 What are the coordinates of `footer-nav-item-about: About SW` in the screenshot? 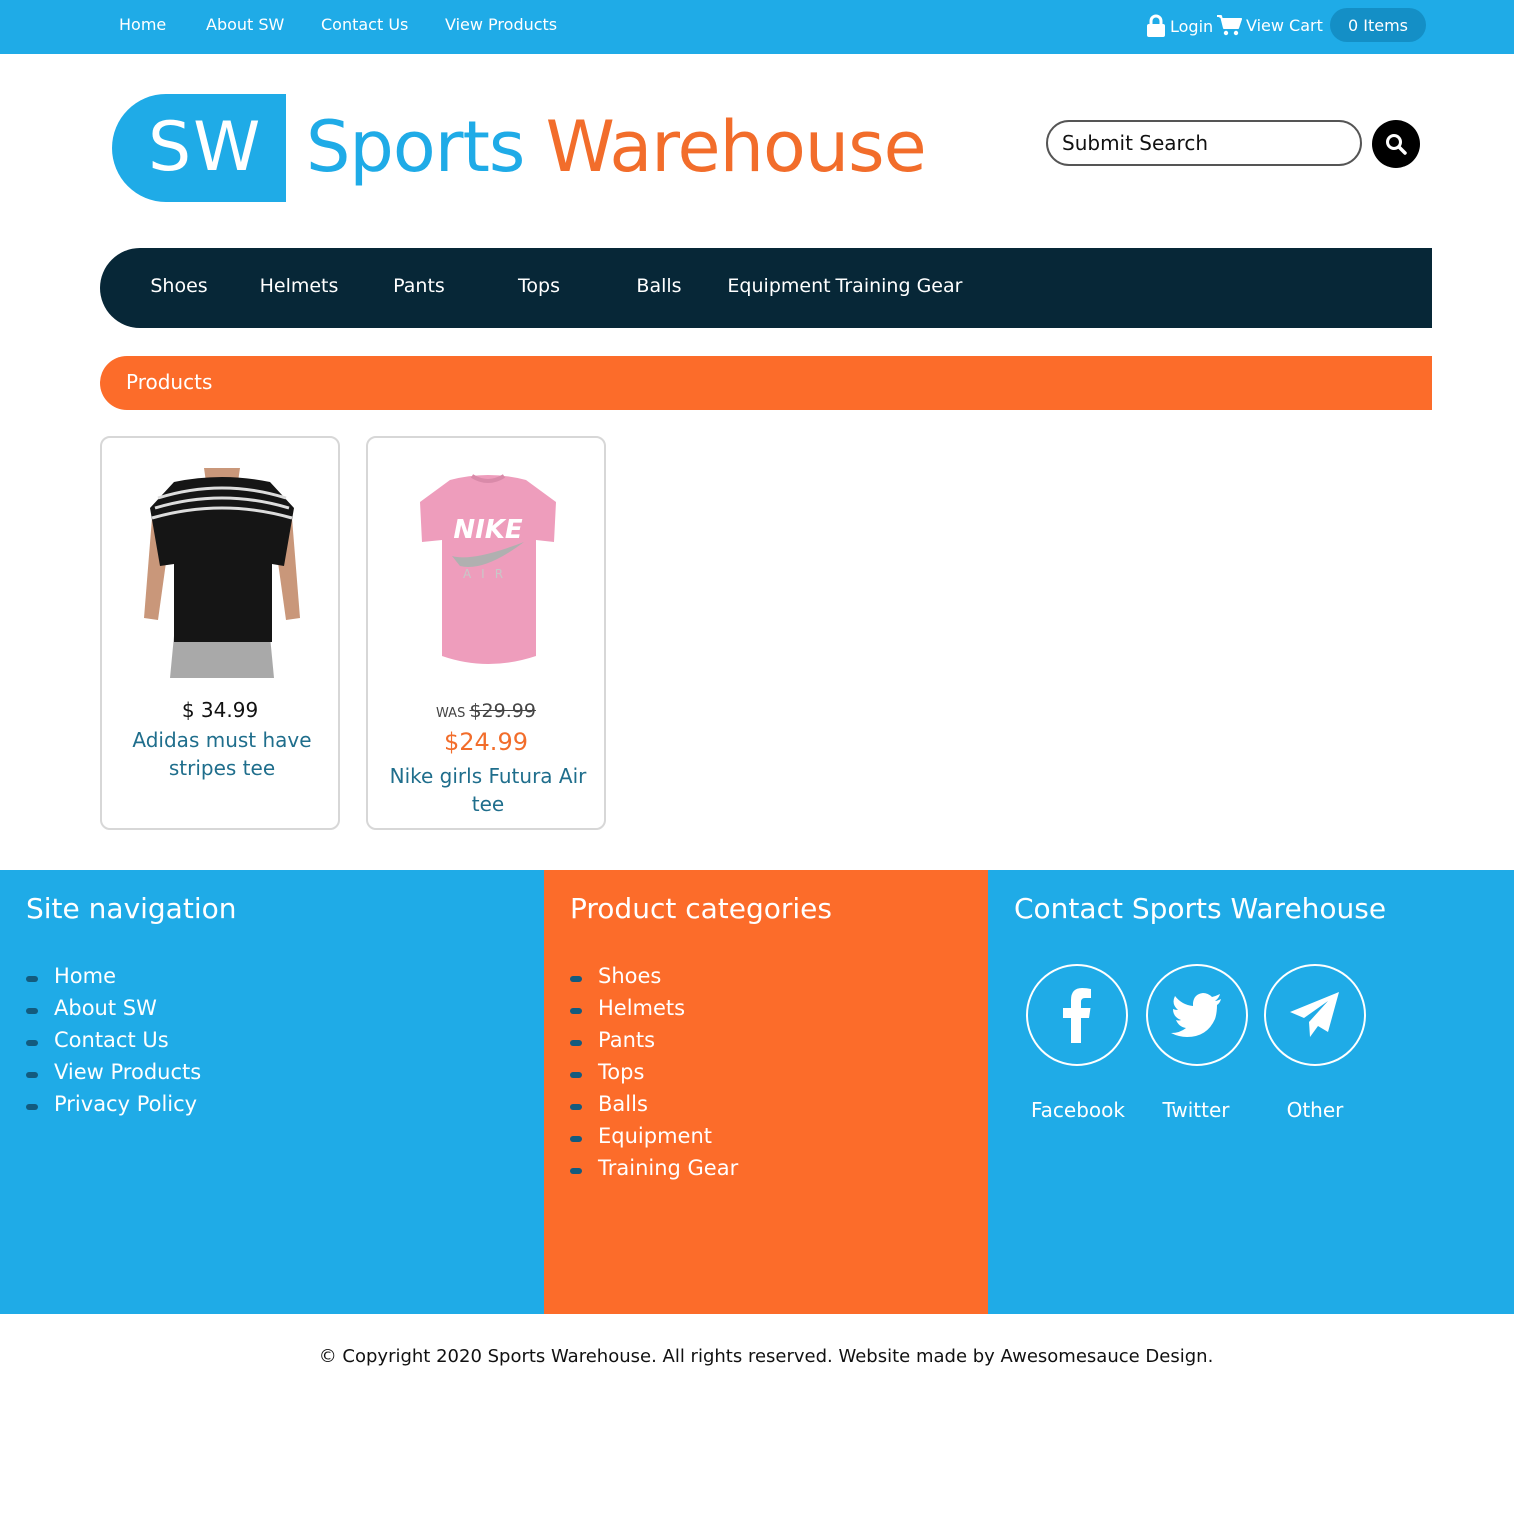 It's located at (113, 1008).